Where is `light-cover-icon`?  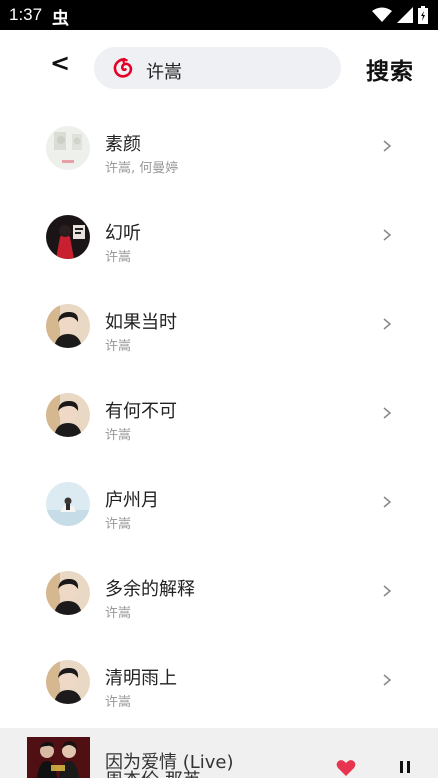
light-cover-icon is located at coordinates (68, 148).